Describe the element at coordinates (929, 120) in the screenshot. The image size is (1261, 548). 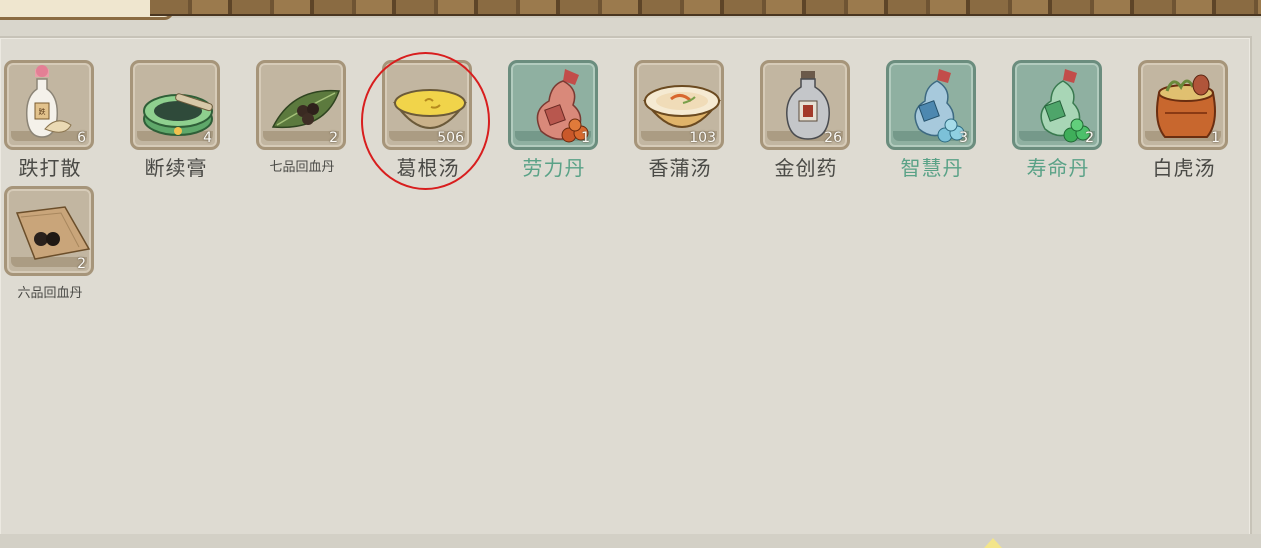
I see `inventory-slot-zhihui-dan: 3 智慧丹` at that location.